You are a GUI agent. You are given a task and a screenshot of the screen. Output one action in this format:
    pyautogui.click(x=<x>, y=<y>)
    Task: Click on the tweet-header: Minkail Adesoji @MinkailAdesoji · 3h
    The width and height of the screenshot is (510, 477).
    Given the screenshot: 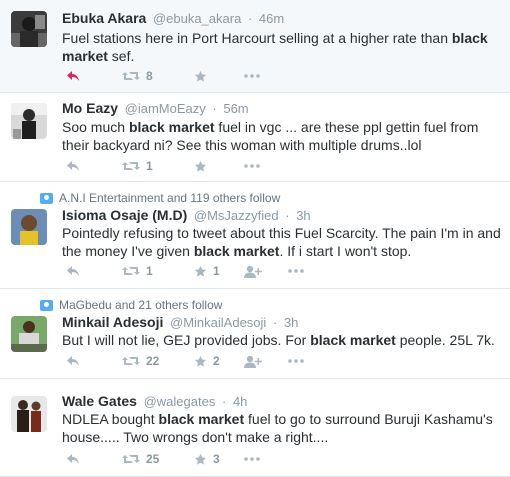 What is the action you would take?
    pyautogui.click(x=180, y=322)
    